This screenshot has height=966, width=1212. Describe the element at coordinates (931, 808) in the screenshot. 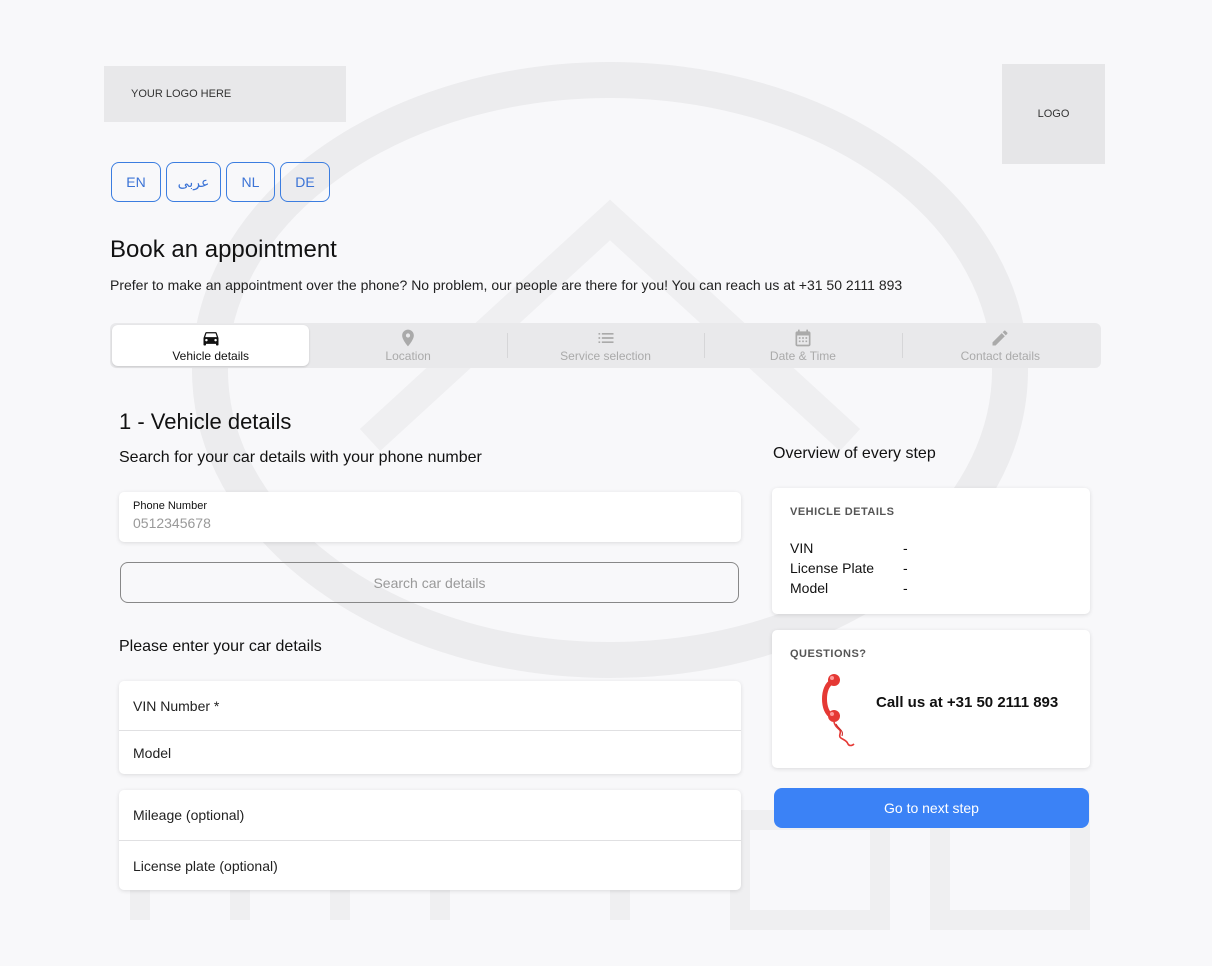

I see `next-step-button: Go to next step` at that location.